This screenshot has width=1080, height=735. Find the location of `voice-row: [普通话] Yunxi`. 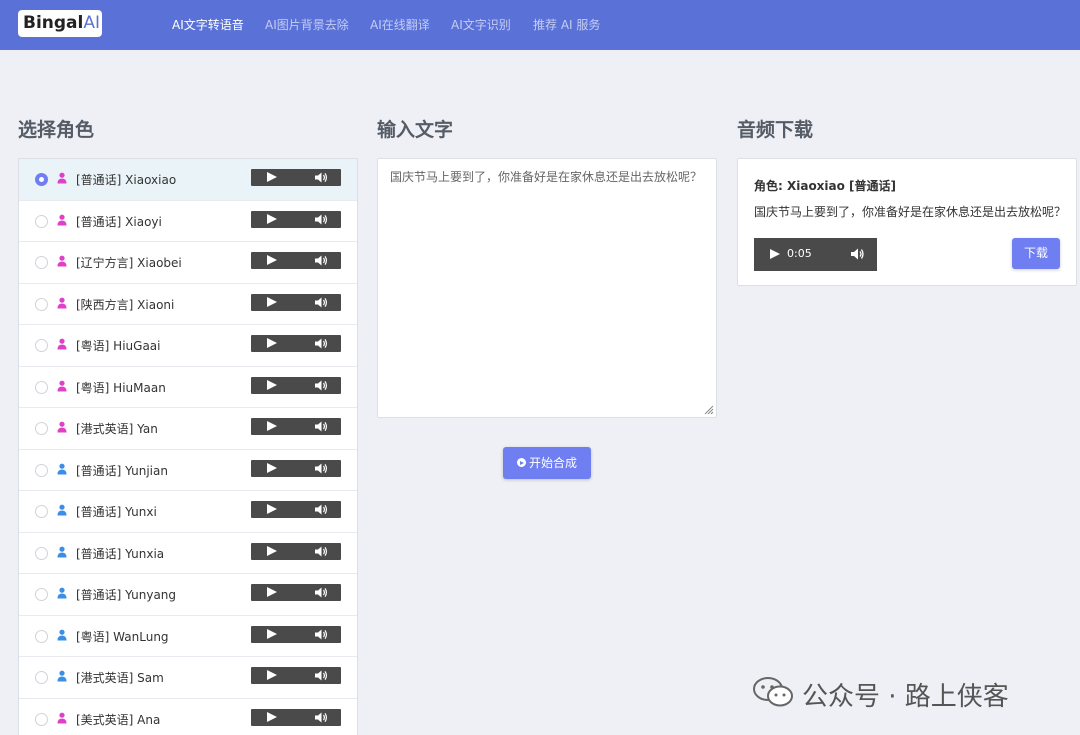

voice-row: [普通话] Yunxi is located at coordinates (188, 512).